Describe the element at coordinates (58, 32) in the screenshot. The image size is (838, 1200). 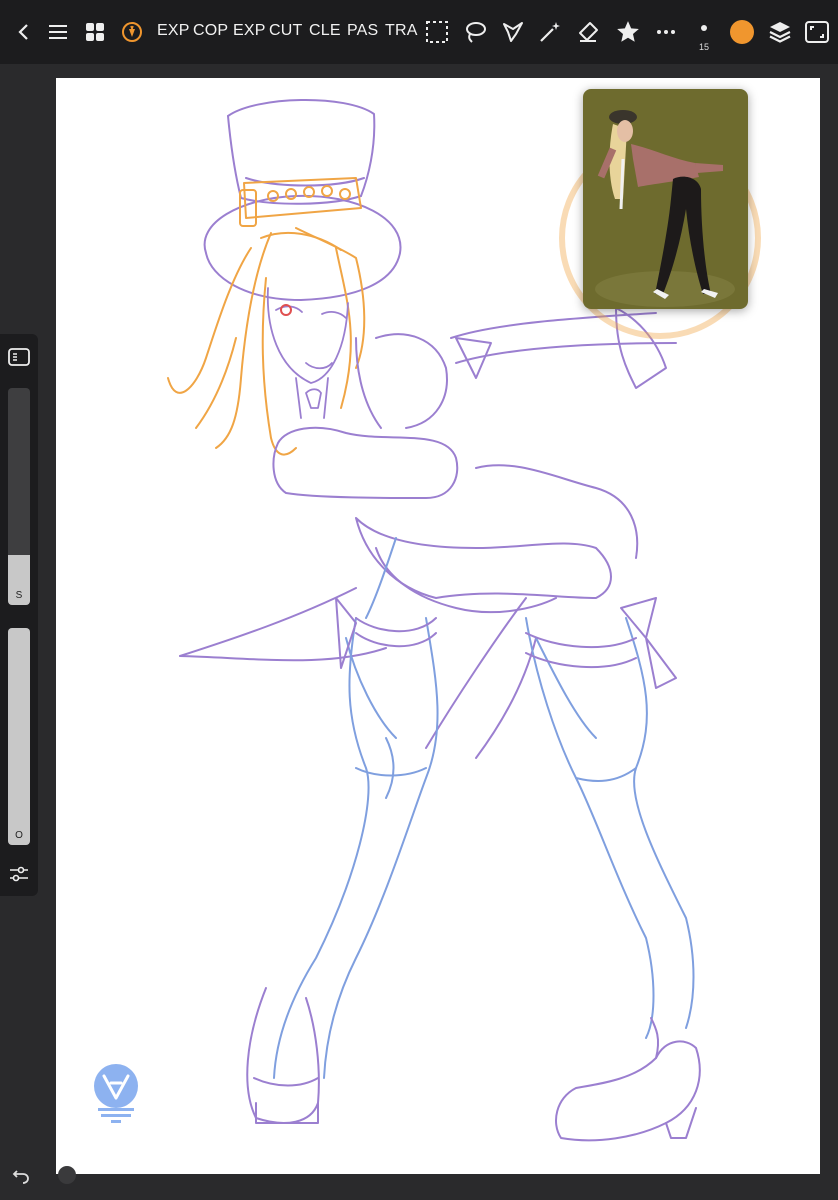
I see `menu-icon` at that location.